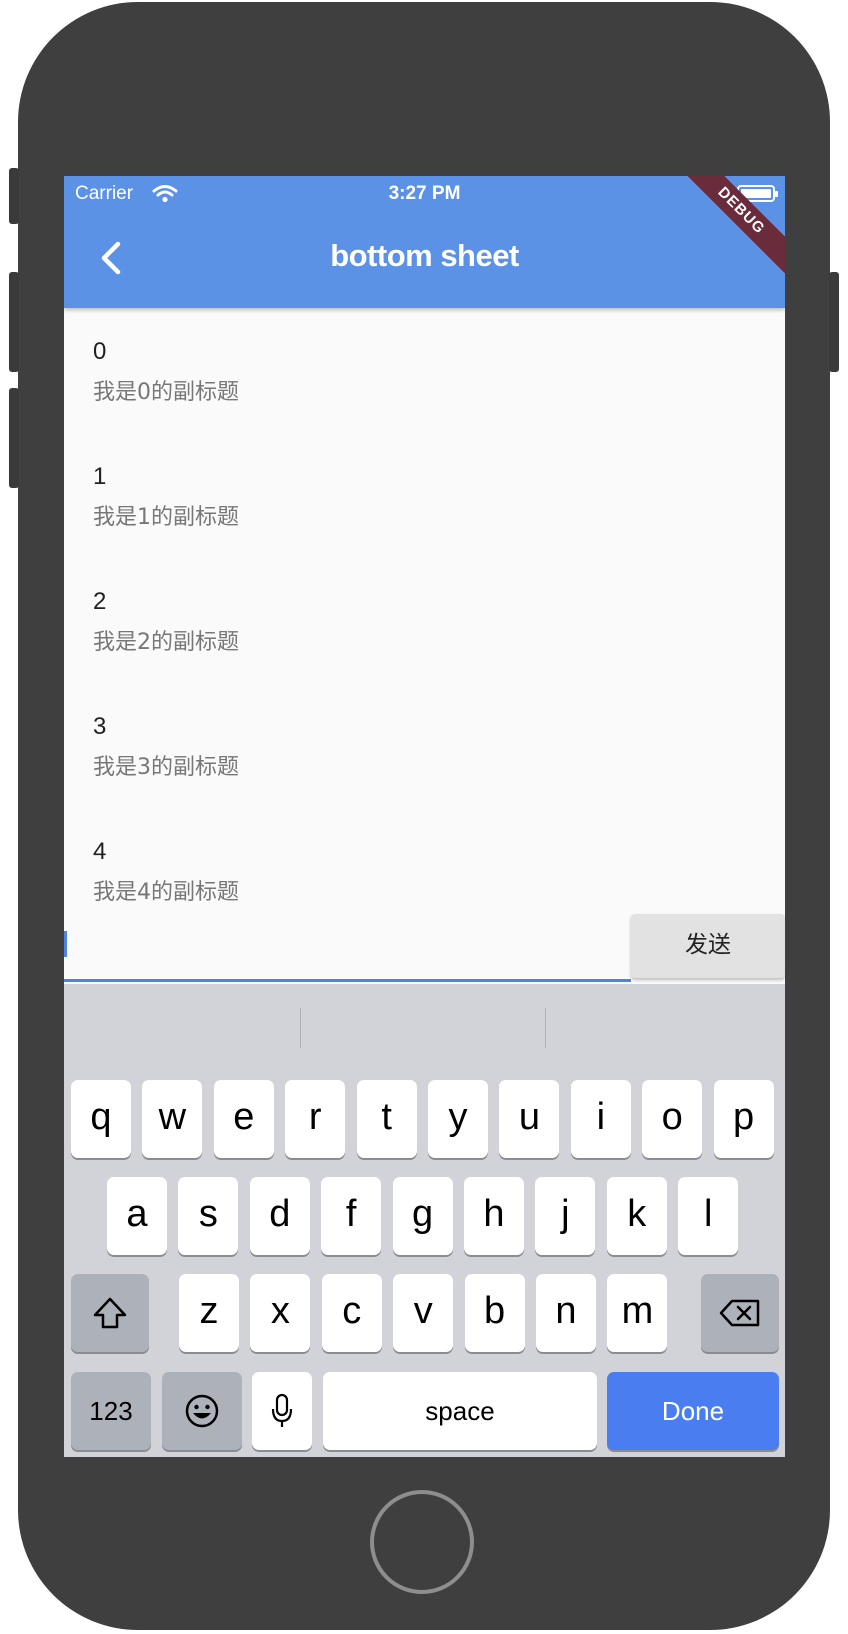  I want to click on key-d: d, so click(279, 1216).